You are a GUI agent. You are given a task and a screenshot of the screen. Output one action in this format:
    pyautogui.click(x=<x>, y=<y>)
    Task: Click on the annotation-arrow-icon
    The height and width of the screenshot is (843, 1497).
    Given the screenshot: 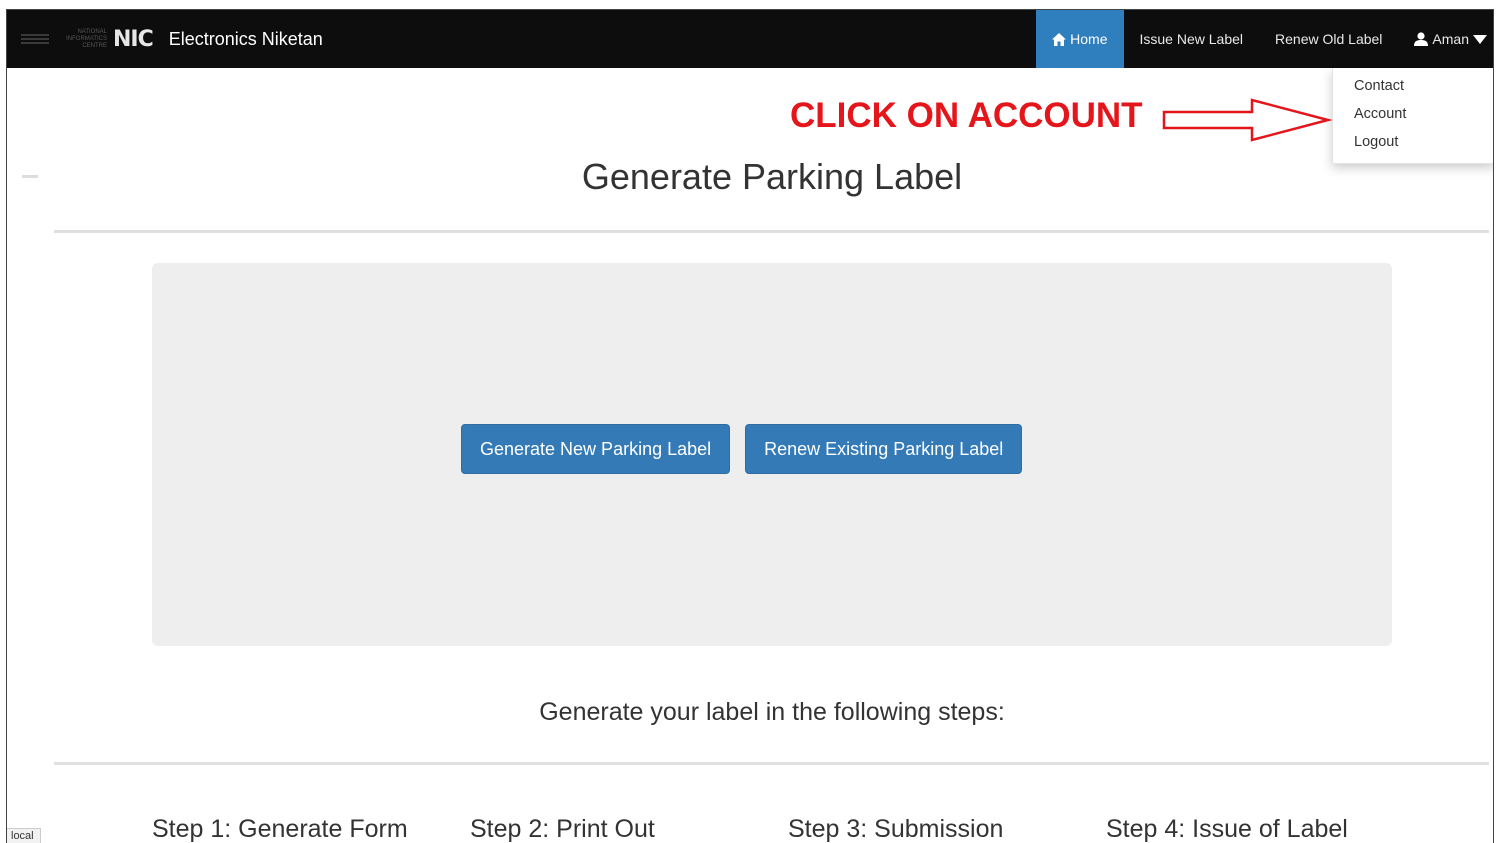 What is the action you would take?
    pyautogui.click(x=1247, y=120)
    